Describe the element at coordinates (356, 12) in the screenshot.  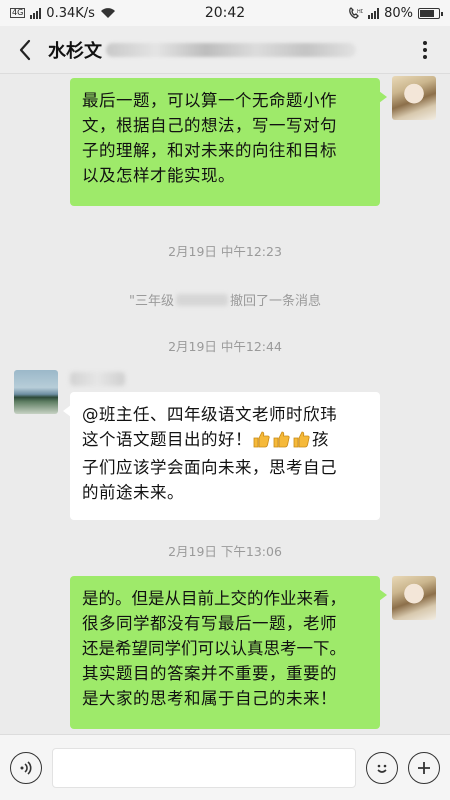
I see `hd-call-icon: HD` at that location.